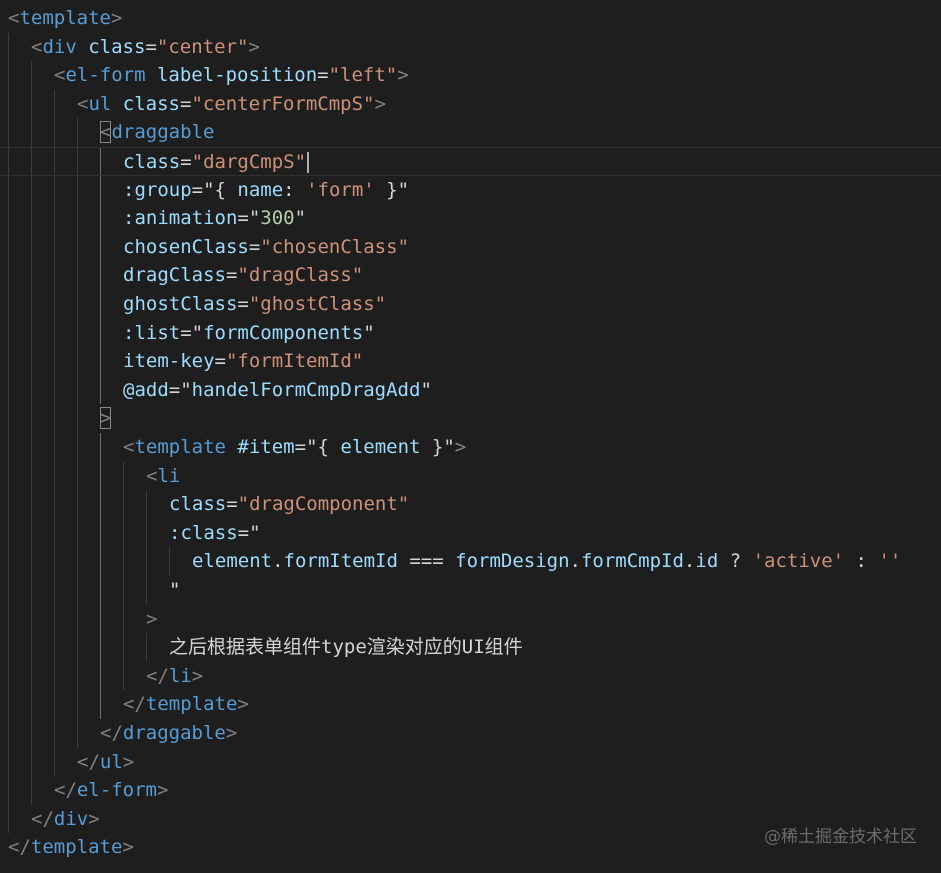  I want to click on code-token: "dargCmpS", so click(249, 162).